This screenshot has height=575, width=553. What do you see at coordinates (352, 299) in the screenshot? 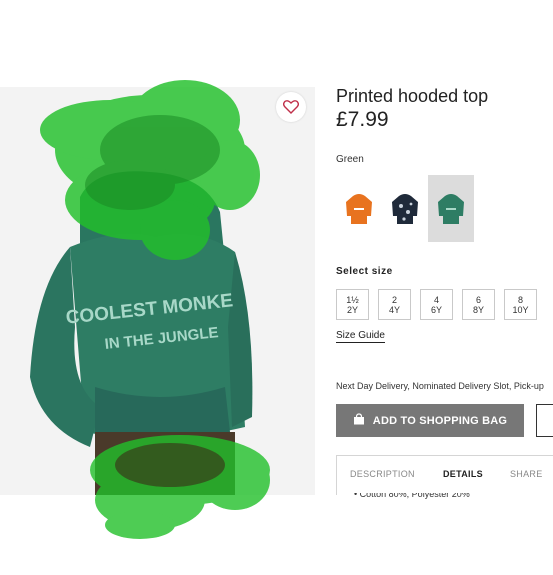
I see `size-top: 1½` at bounding box center [352, 299].